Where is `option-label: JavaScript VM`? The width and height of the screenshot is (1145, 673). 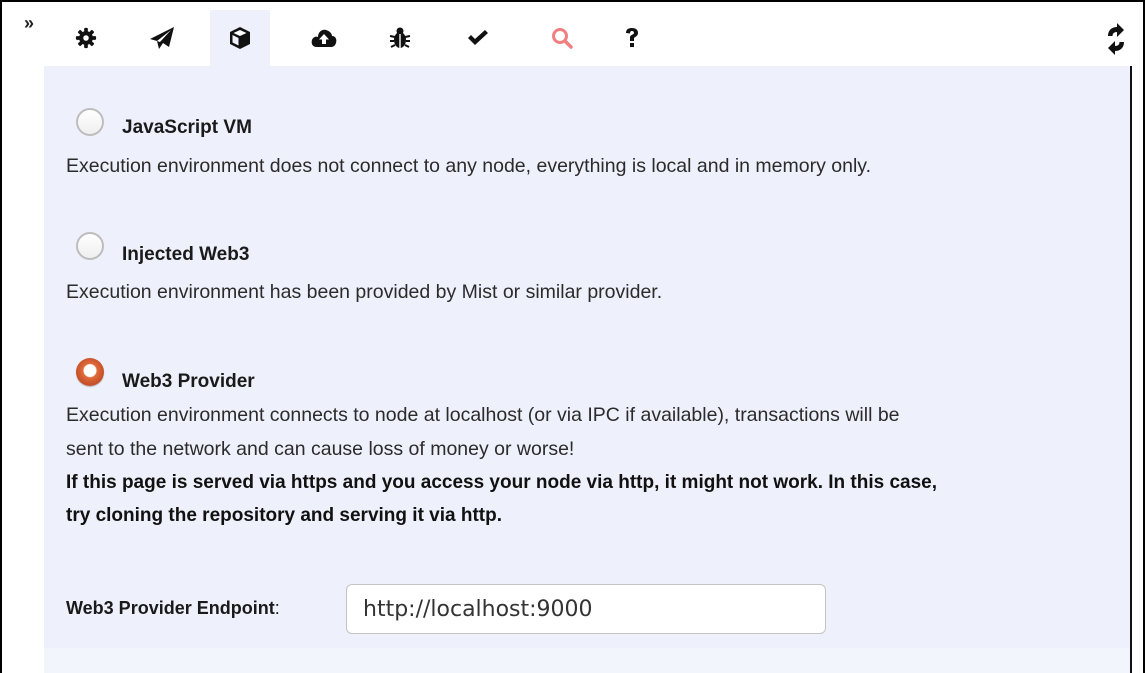 option-label: JavaScript VM is located at coordinates (187, 127).